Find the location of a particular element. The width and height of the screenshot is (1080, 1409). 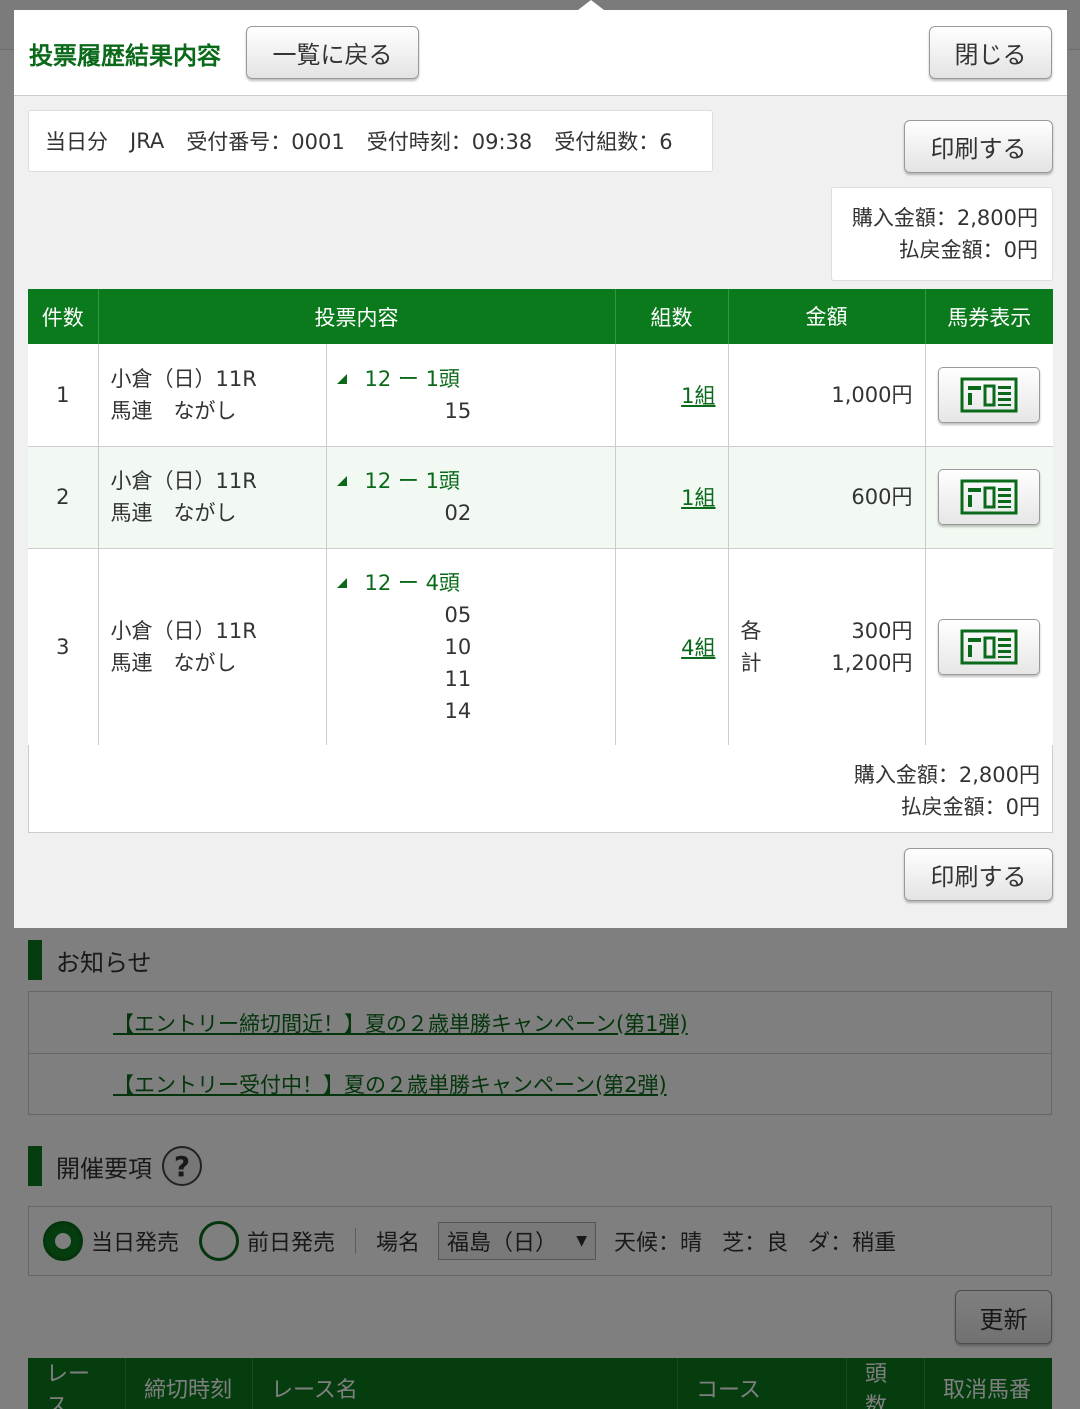

amount-cell: 1,000円 is located at coordinates (827, 395).